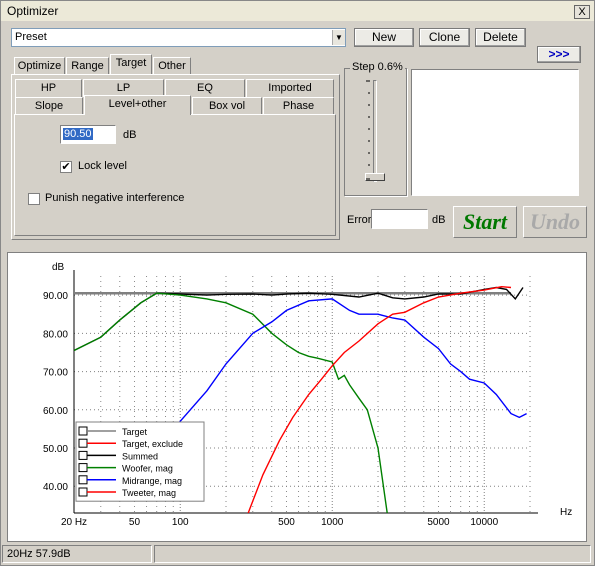 The image size is (595, 566). Describe the element at coordinates (439, 220) in the screenshot. I see `error-unit: dB` at that location.